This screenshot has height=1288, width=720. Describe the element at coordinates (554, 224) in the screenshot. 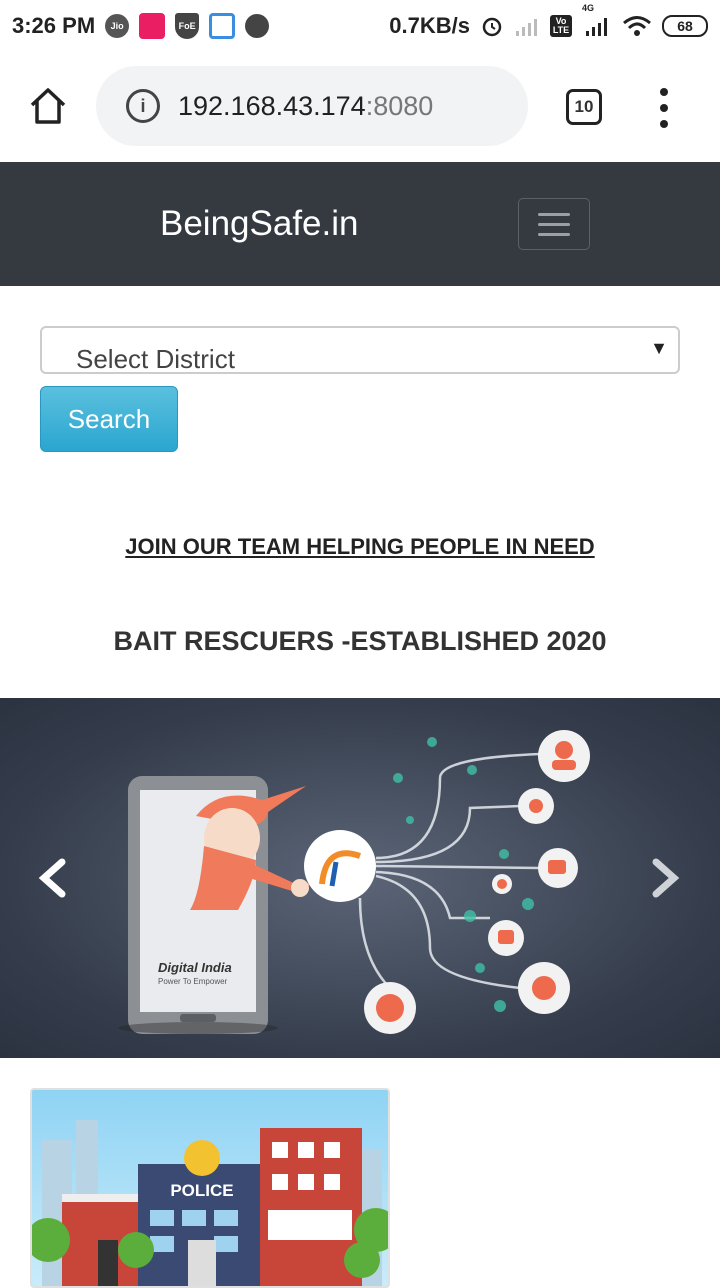

I see `navbar-toggle-button` at that location.